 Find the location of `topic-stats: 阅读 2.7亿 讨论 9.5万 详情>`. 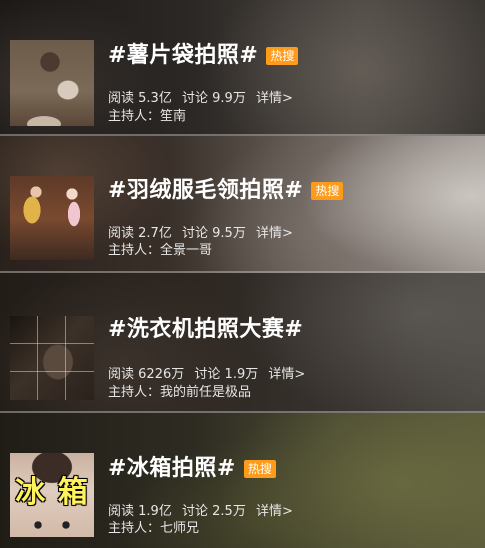

topic-stats: 阅读 2.7亿 讨论 9.5万 详情> is located at coordinates (203, 234).